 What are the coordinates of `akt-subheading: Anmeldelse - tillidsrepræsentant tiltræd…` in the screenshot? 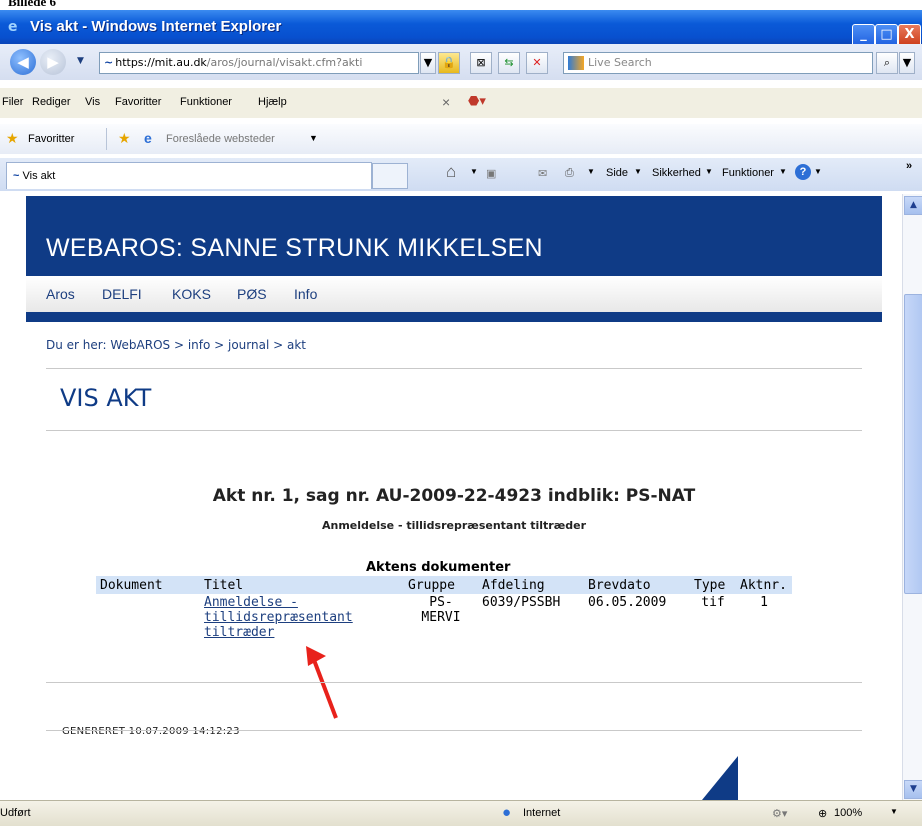 It's located at (454, 525).